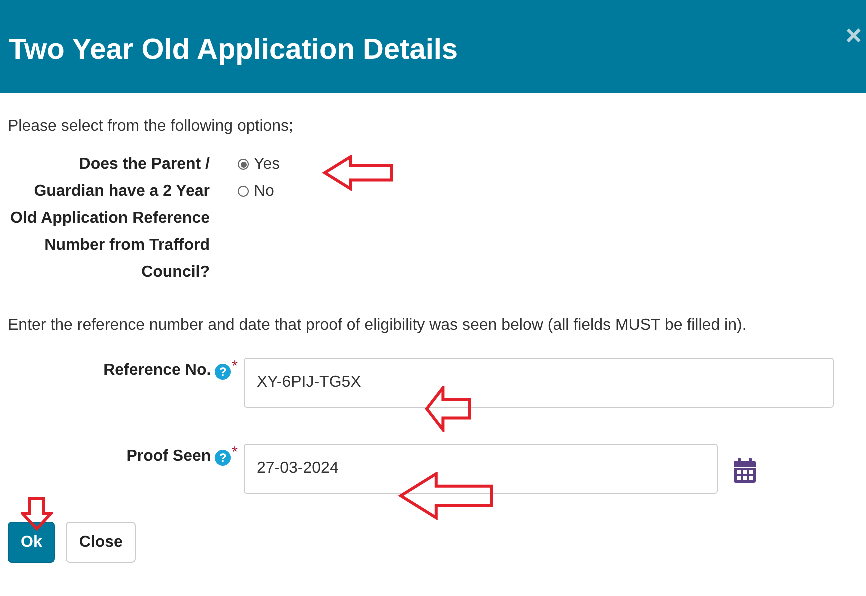 This screenshot has height=596, width=866. Describe the element at coordinates (151, 127) in the screenshot. I see `intro-text: Please select from the following options;` at that location.